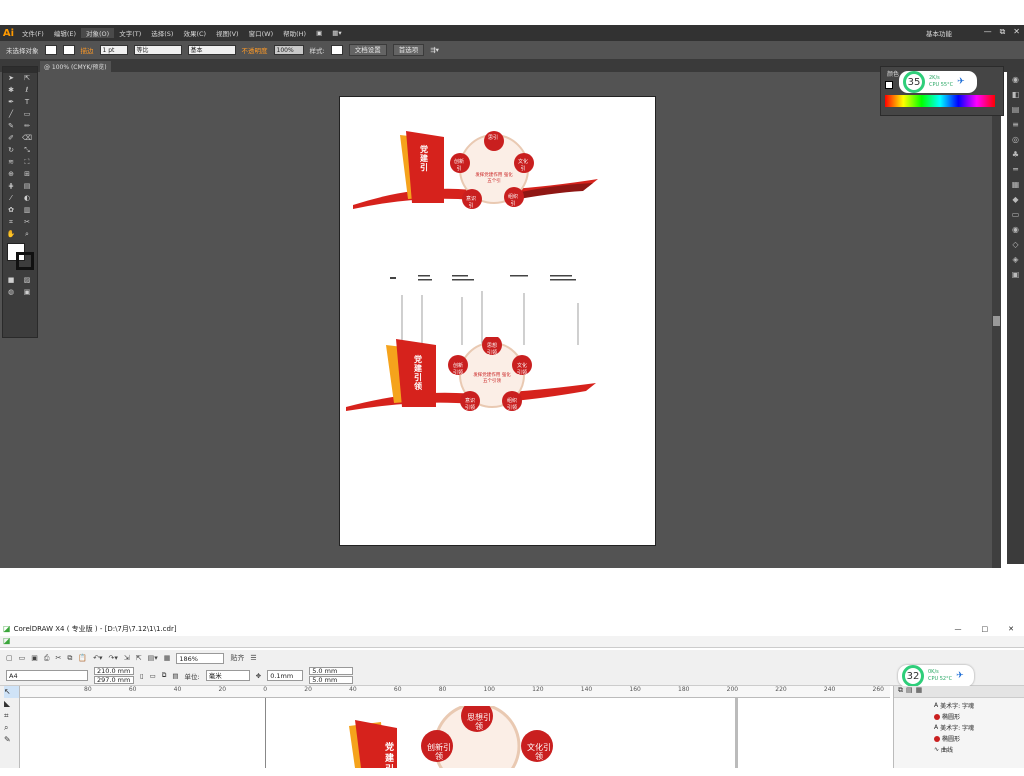 The image size is (1024, 776). I want to click on screen-mode-icon: ▣, so click(27, 293).